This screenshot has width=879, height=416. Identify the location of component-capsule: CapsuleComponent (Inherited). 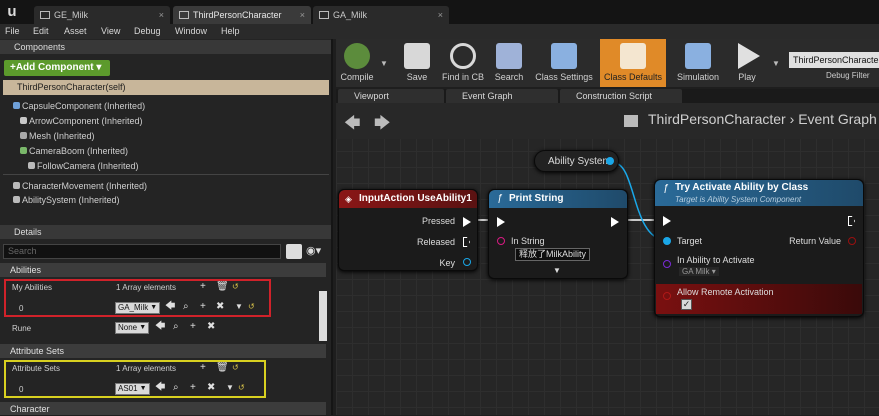
(79, 106).